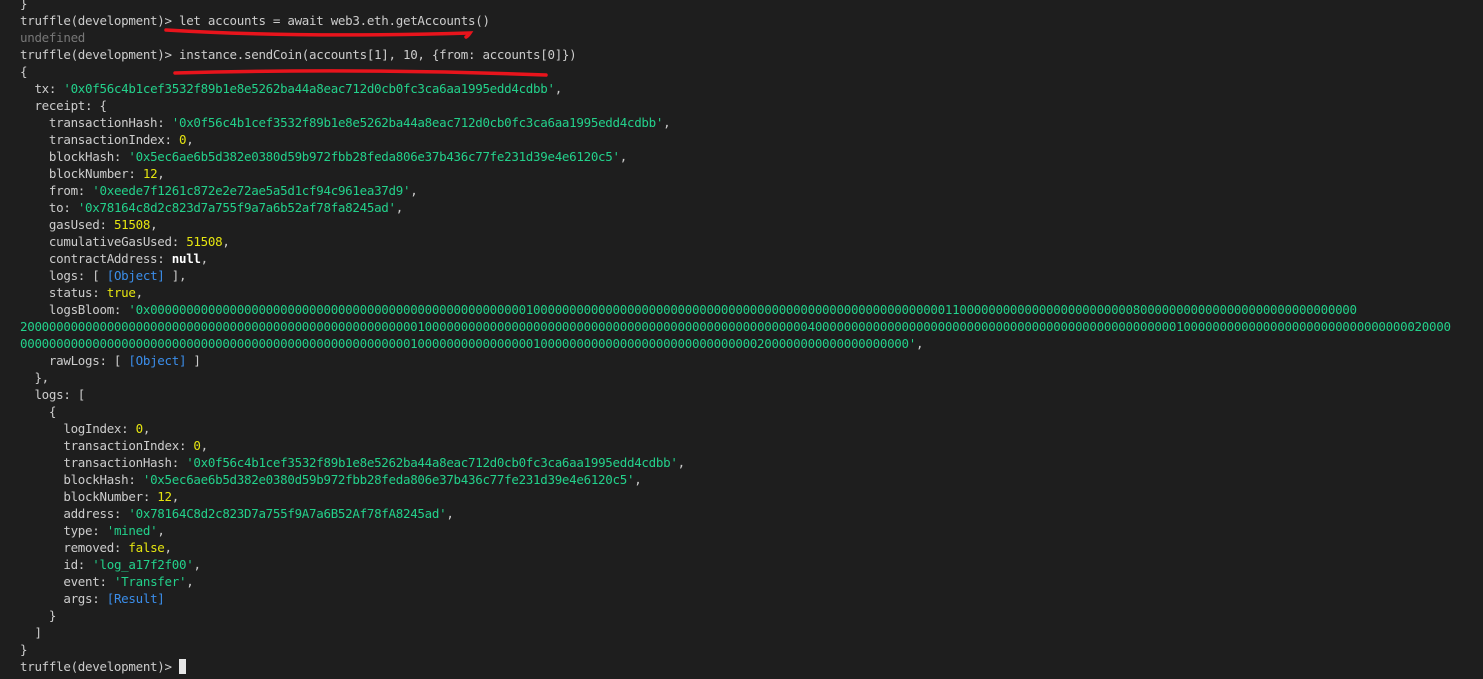 This screenshot has width=1483, height=679. I want to click on terminal-line: contractAddress: null,, so click(114, 258).